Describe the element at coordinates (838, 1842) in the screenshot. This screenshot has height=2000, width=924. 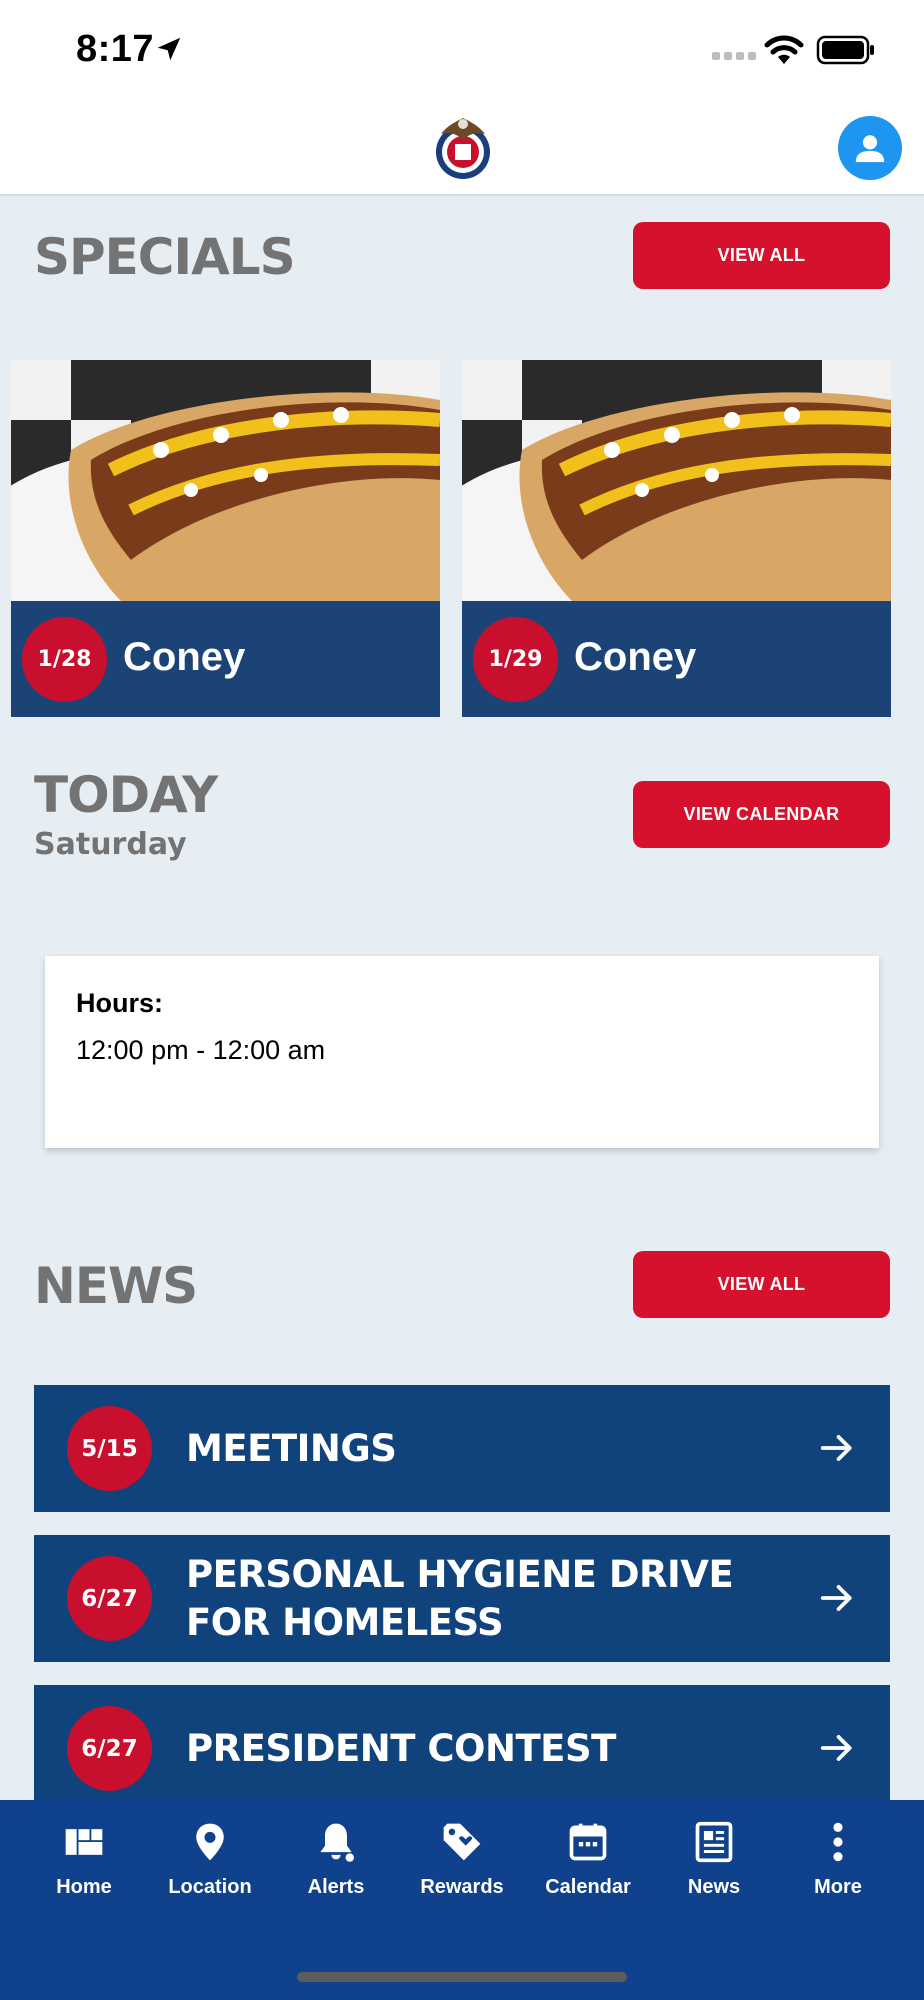
I see `more-vertical-icon` at that location.